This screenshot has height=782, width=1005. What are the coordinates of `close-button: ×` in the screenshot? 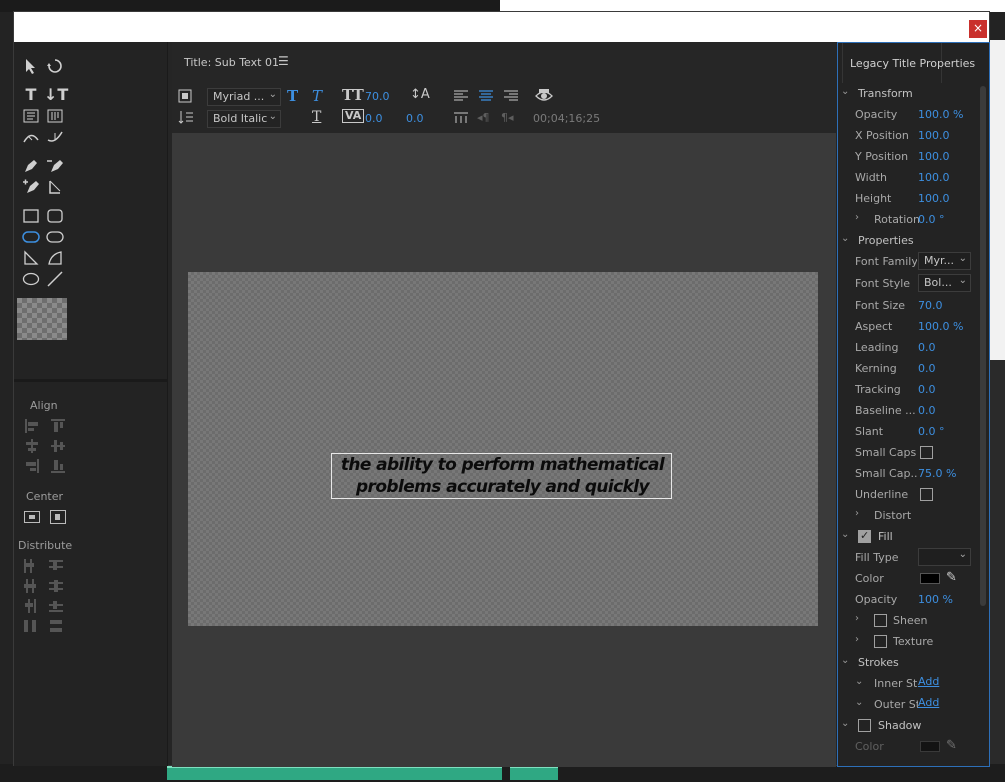 It's located at (978, 29).